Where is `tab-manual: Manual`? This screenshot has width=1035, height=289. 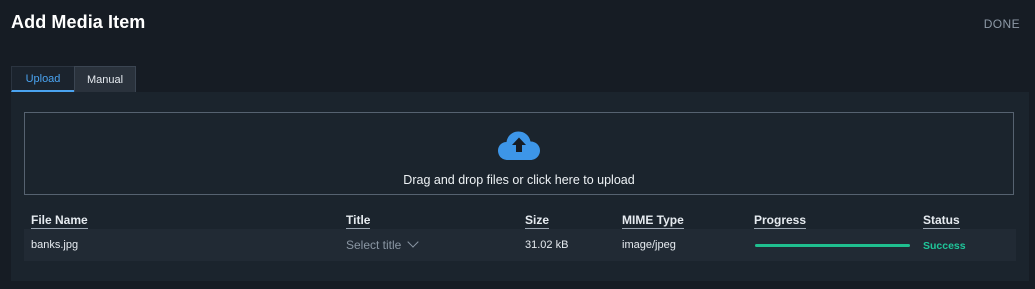 tab-manual: Manual is located at coordinates (105, 79).